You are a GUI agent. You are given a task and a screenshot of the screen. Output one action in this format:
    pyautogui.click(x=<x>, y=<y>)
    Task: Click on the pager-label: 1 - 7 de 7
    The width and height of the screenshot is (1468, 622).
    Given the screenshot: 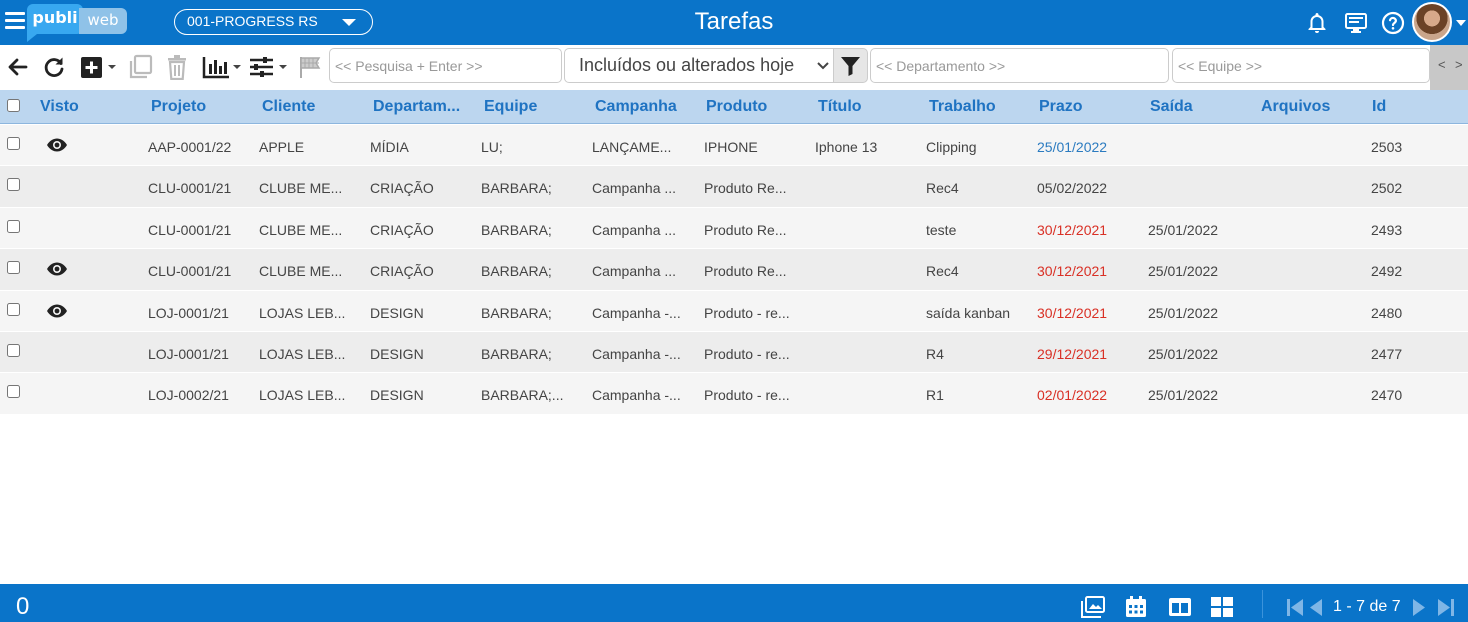 What is the action you would take?
    pyautogui.click(x=1367, y=606)
    